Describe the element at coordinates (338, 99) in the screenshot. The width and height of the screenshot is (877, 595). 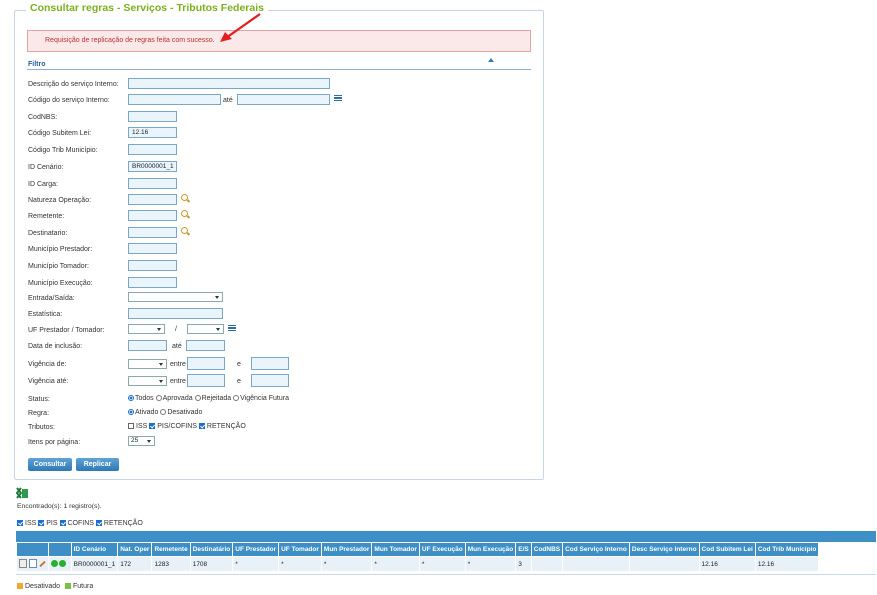
I see `list-icon` at that location.